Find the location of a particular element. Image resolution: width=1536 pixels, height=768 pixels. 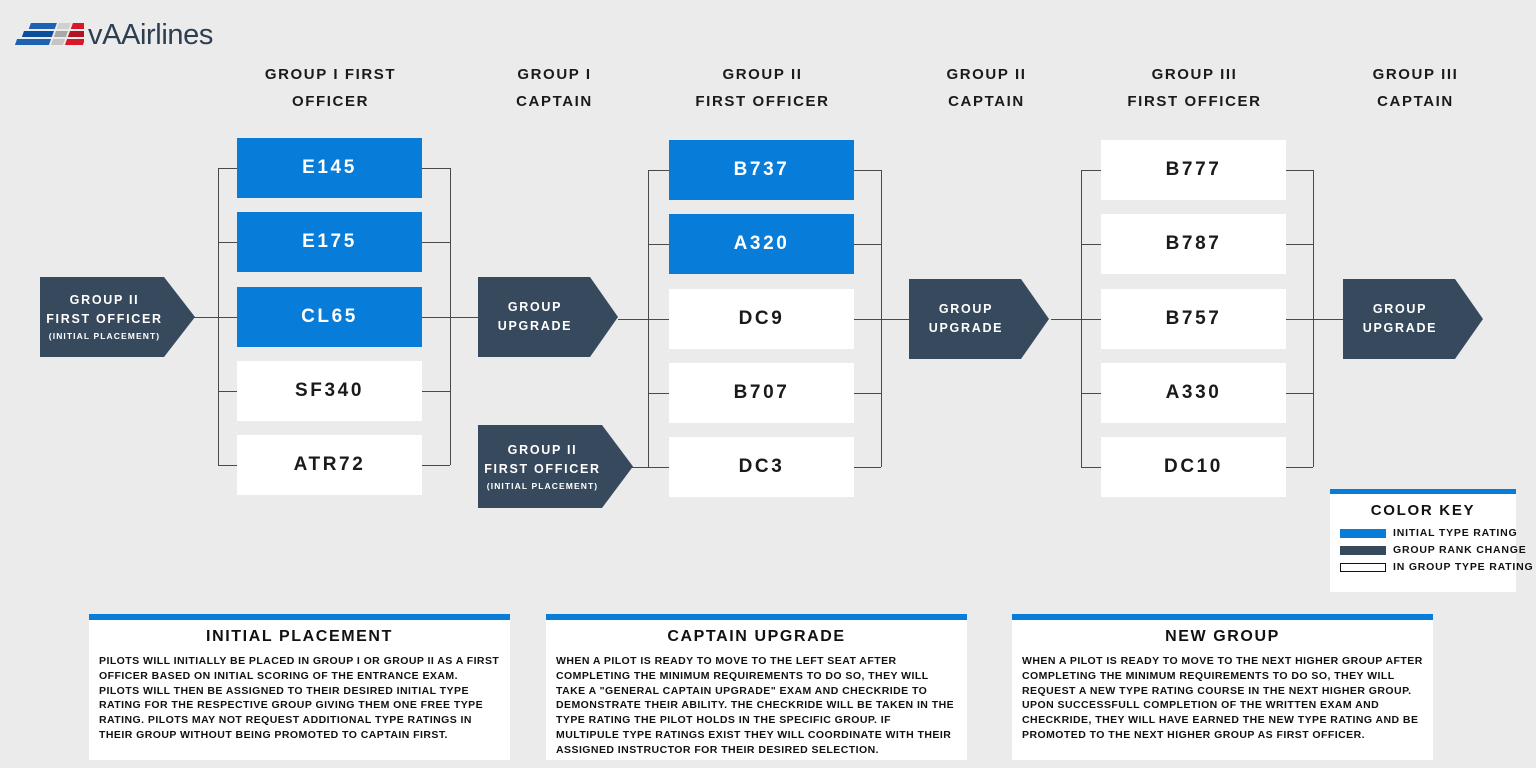

aircraft-box-dc10: DC10 is located at coordinates (1193, 467).